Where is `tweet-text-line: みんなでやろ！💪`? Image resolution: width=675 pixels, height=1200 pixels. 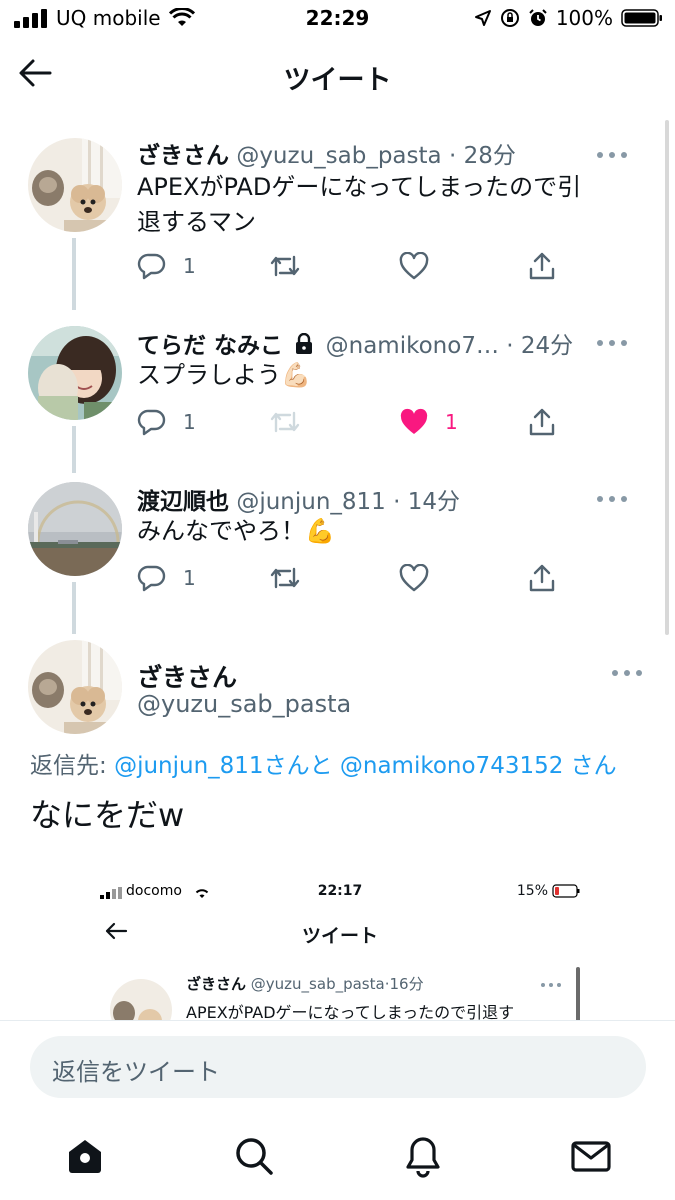 tweet-text-line: みんなでやろ！💪 is located at coordinates (236, 531).